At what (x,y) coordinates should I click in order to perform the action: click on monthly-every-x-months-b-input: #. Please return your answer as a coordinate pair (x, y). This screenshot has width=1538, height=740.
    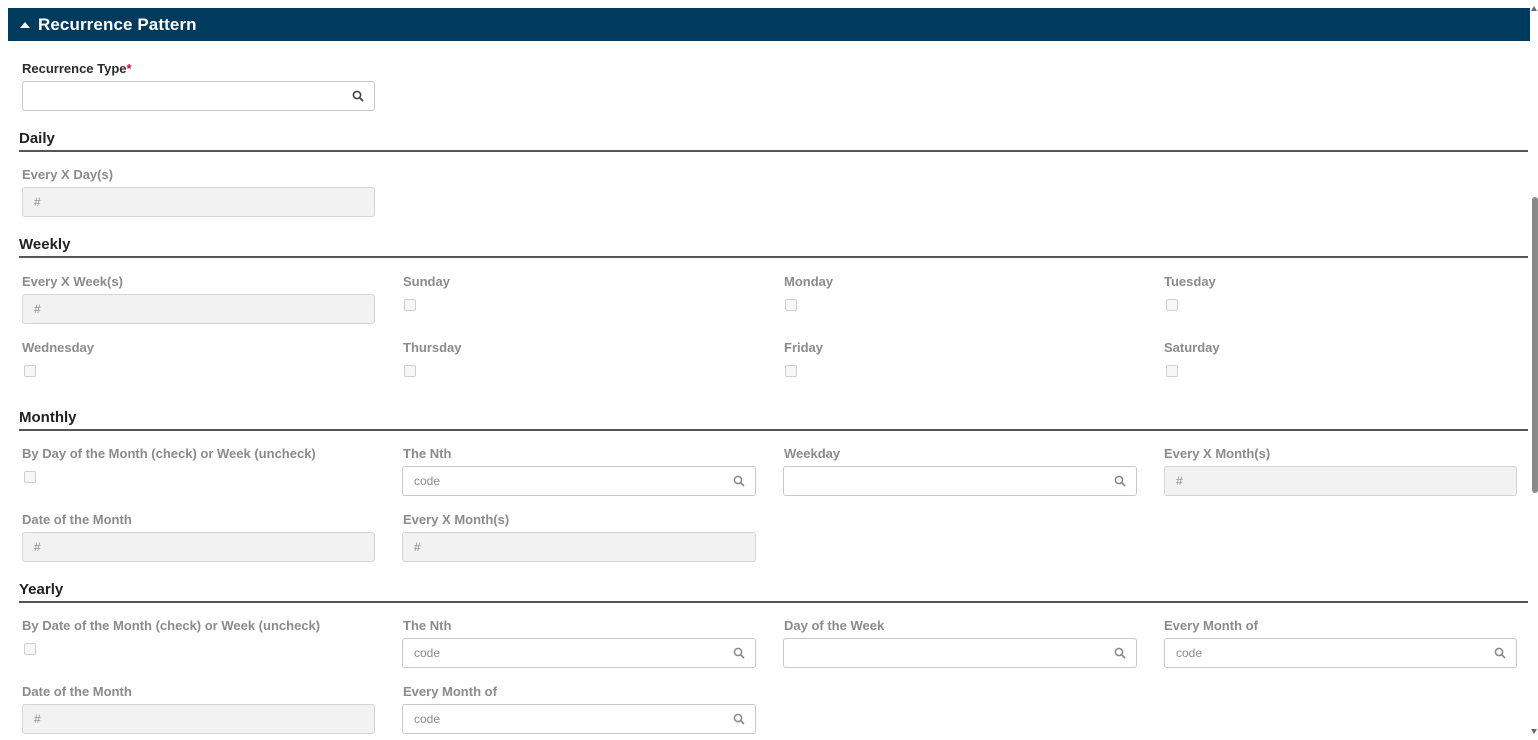
    Looking at the image, I should click on (579, 547).